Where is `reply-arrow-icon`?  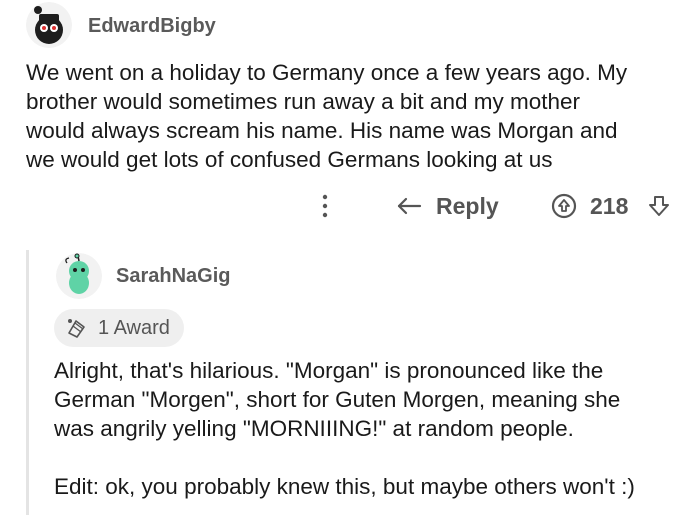
reply-arrow-icon is located at coordinates (409, 205).